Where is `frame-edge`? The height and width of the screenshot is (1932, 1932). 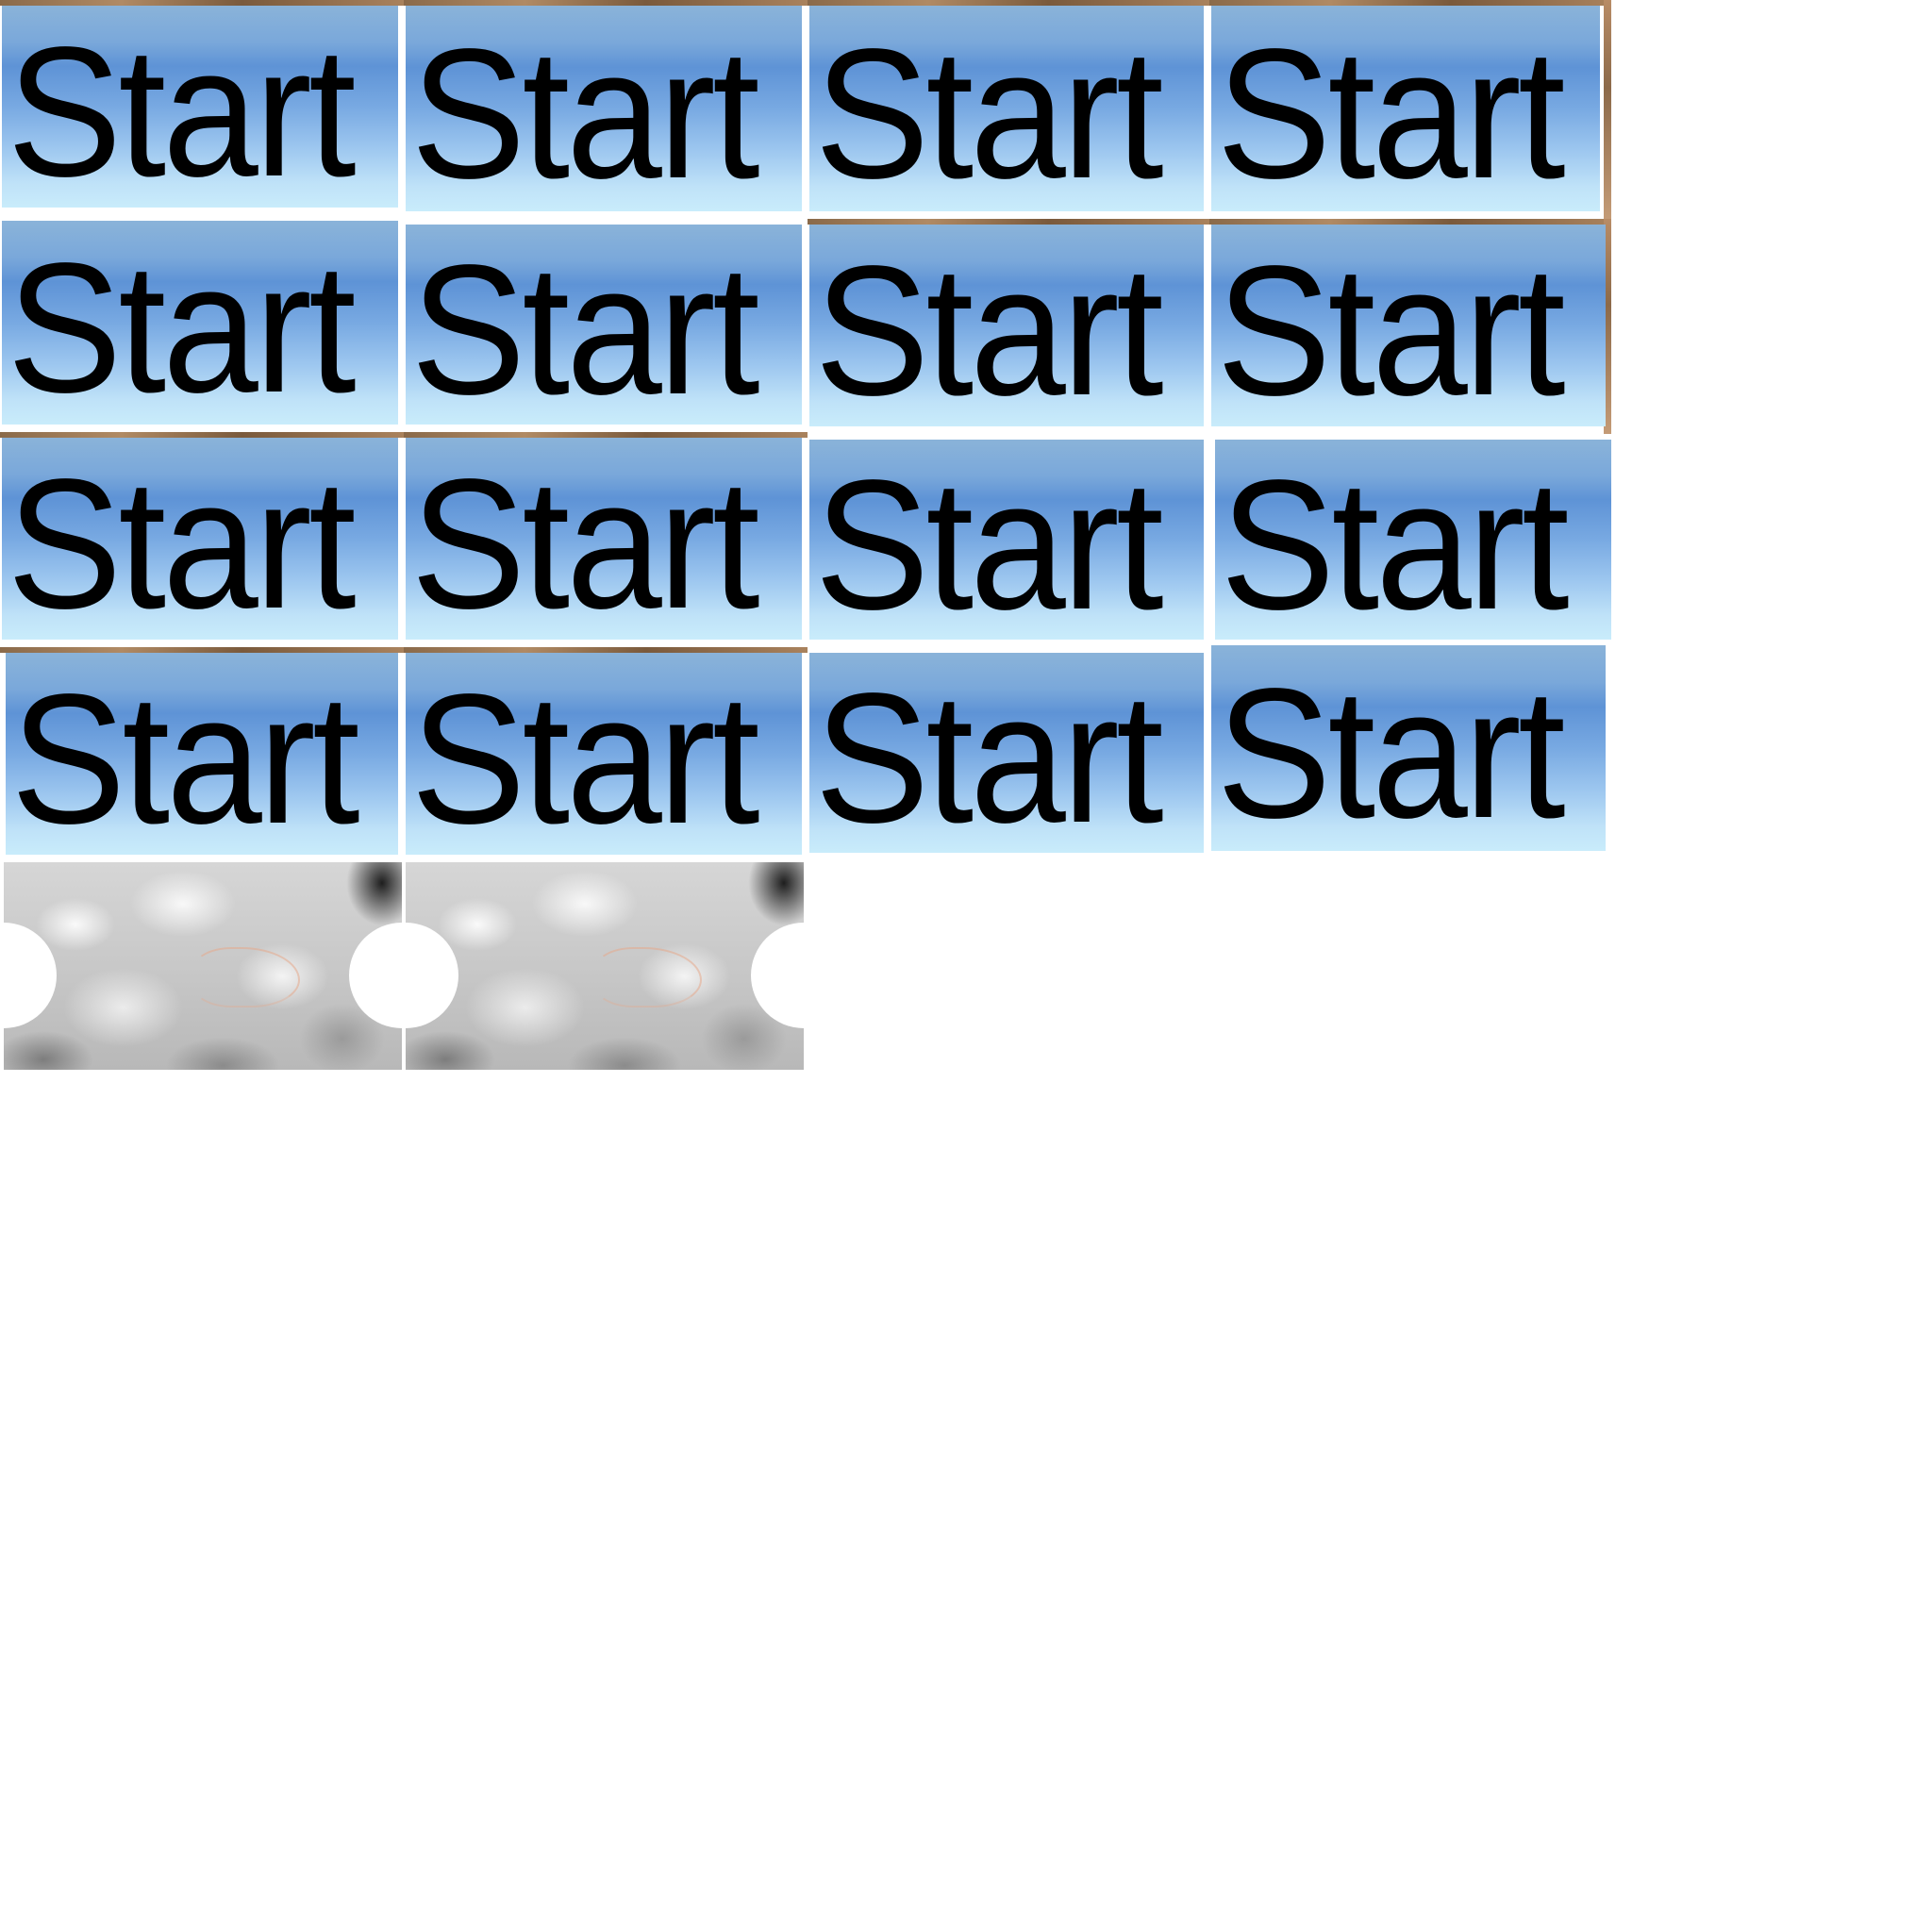 frame-edge is located at coordinates (1608, 109).